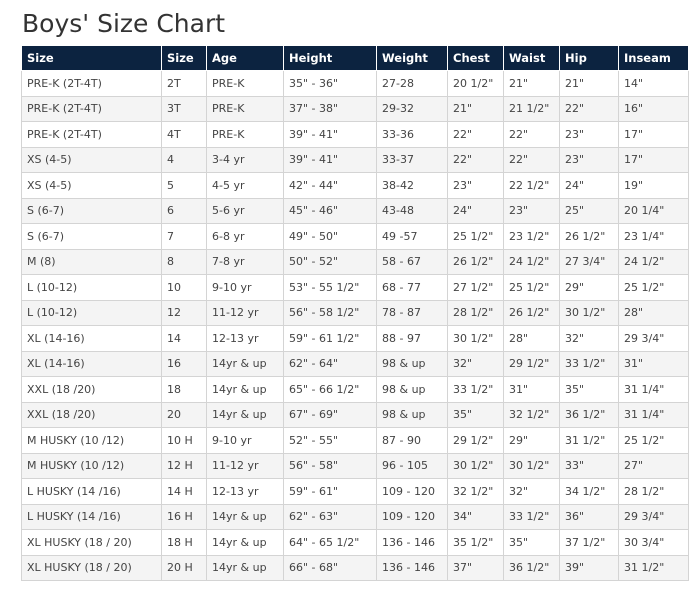 The height and width of the screenshot is (594, 700). What do you see at coordinates (653, 491) in the screenshot?
I see `cell-inseam: 28 1/2"` at bounding box center [653, 491].